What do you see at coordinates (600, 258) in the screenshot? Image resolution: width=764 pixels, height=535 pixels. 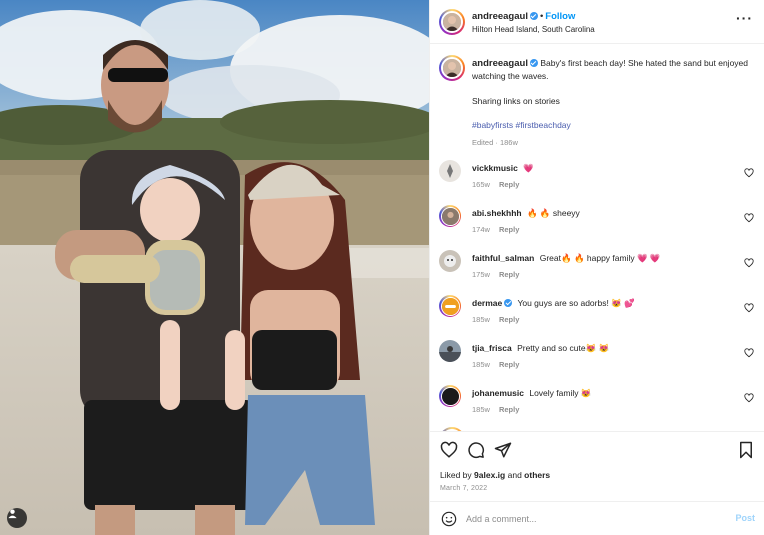 I see `comment-text: Great🔥 🔥 happy family 💗 💗` at bounding box center [600, 258].